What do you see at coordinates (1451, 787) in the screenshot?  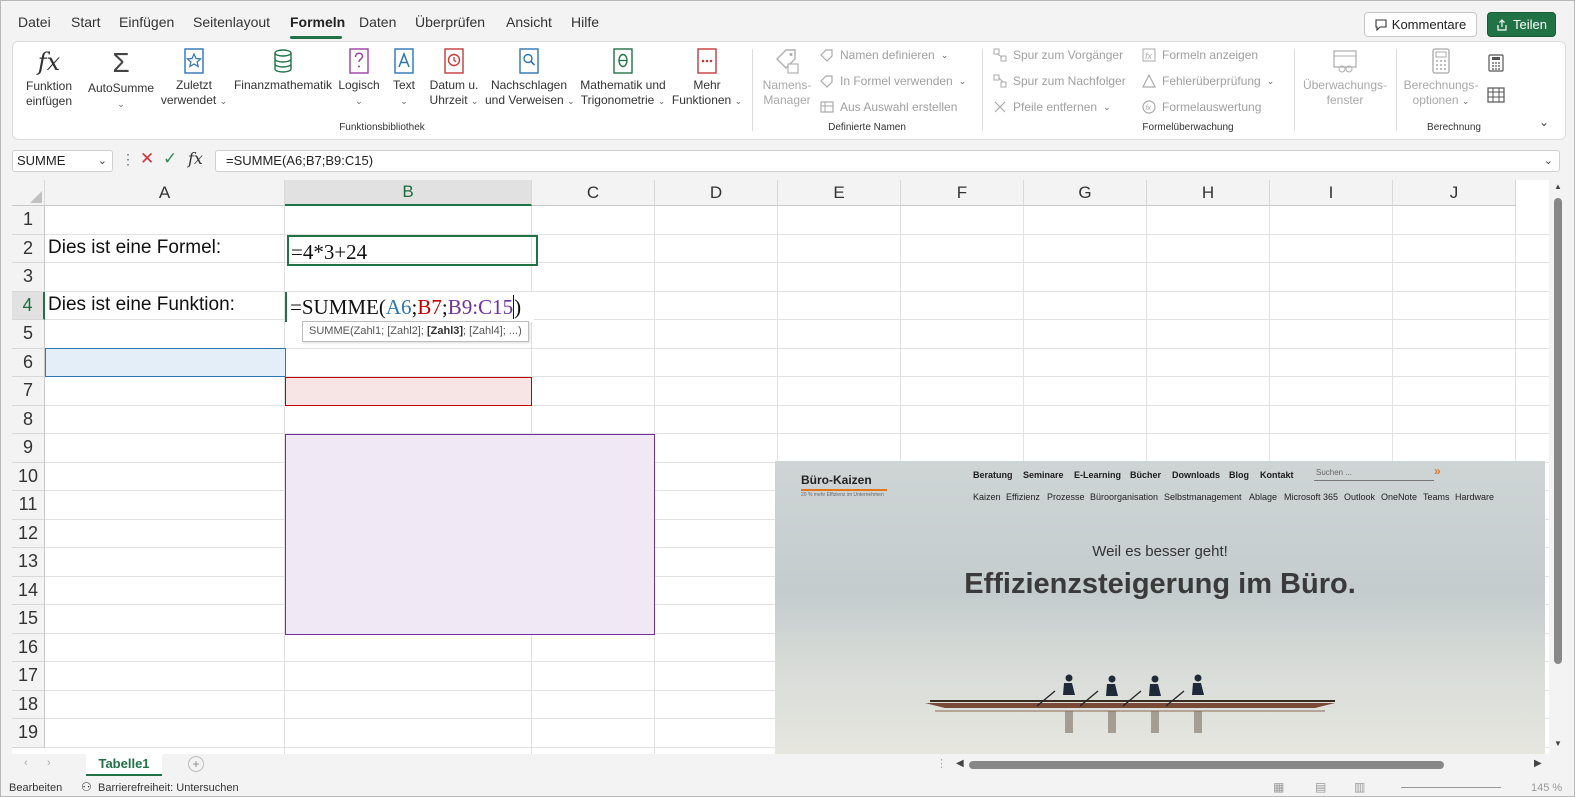 I see `zoom-slider` at bounding box center [1451, 787].